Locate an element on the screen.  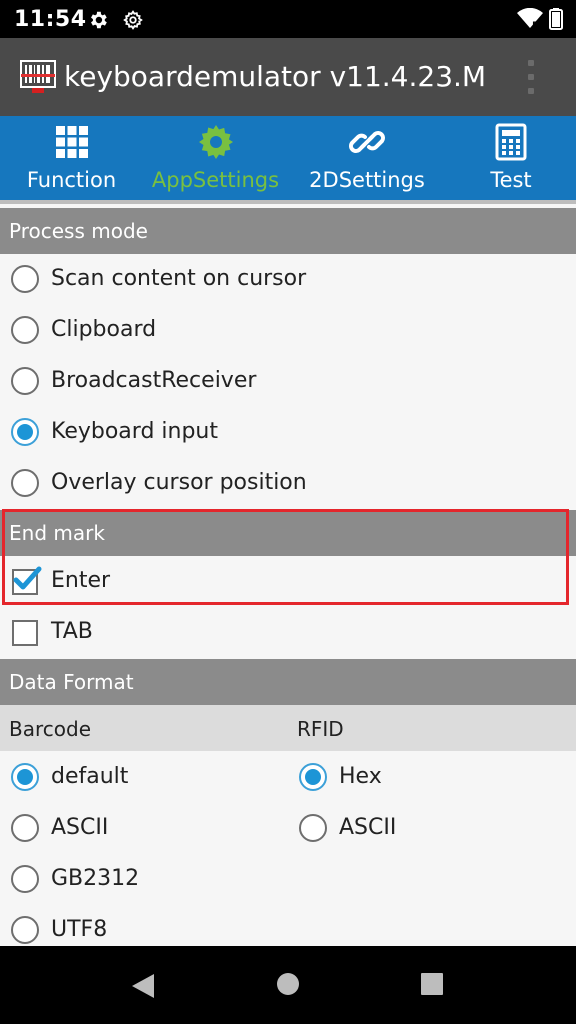
option-label: Keyboard input is located at coordinates (134, 431).